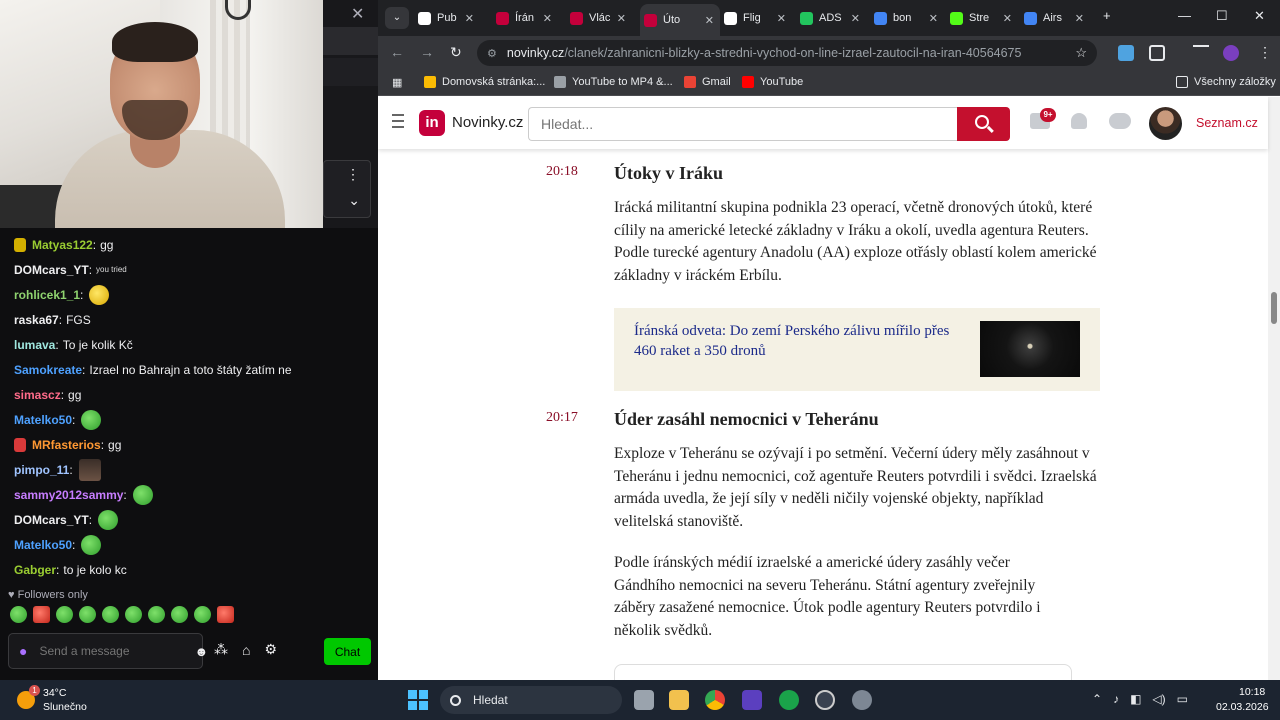 The height and width of the screenshot is (720, 1280). I want to click on browser-tab: ADS ✕, so click(831, 18).